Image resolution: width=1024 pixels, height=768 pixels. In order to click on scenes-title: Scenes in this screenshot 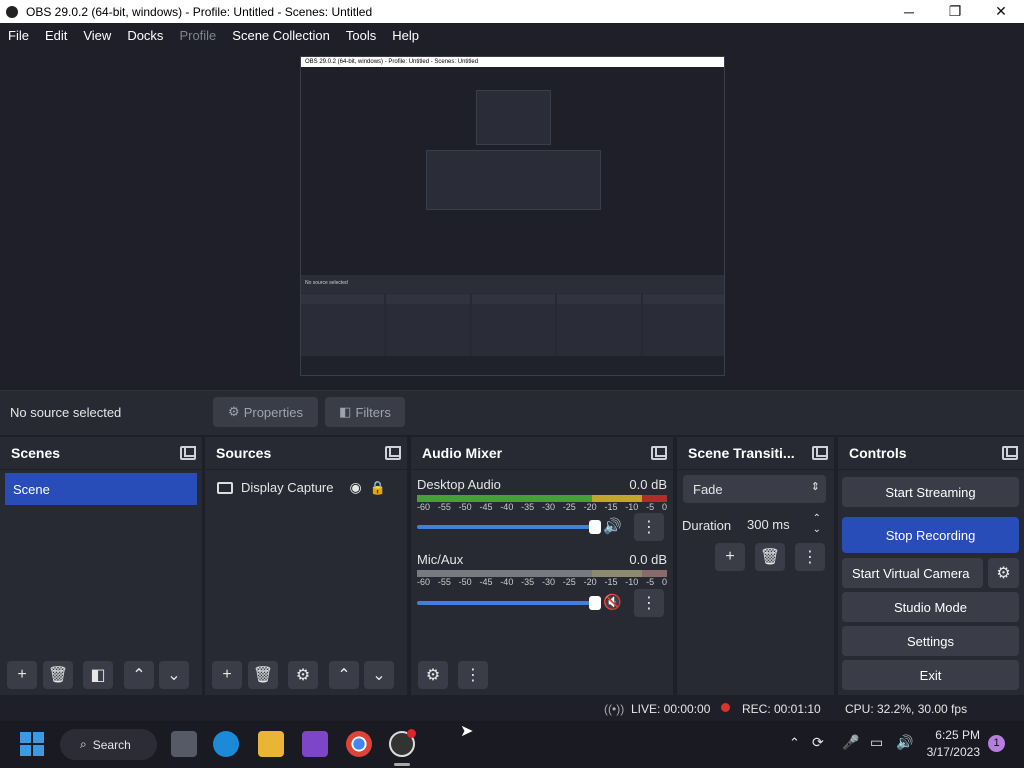, I will do `click(36, 453)`.